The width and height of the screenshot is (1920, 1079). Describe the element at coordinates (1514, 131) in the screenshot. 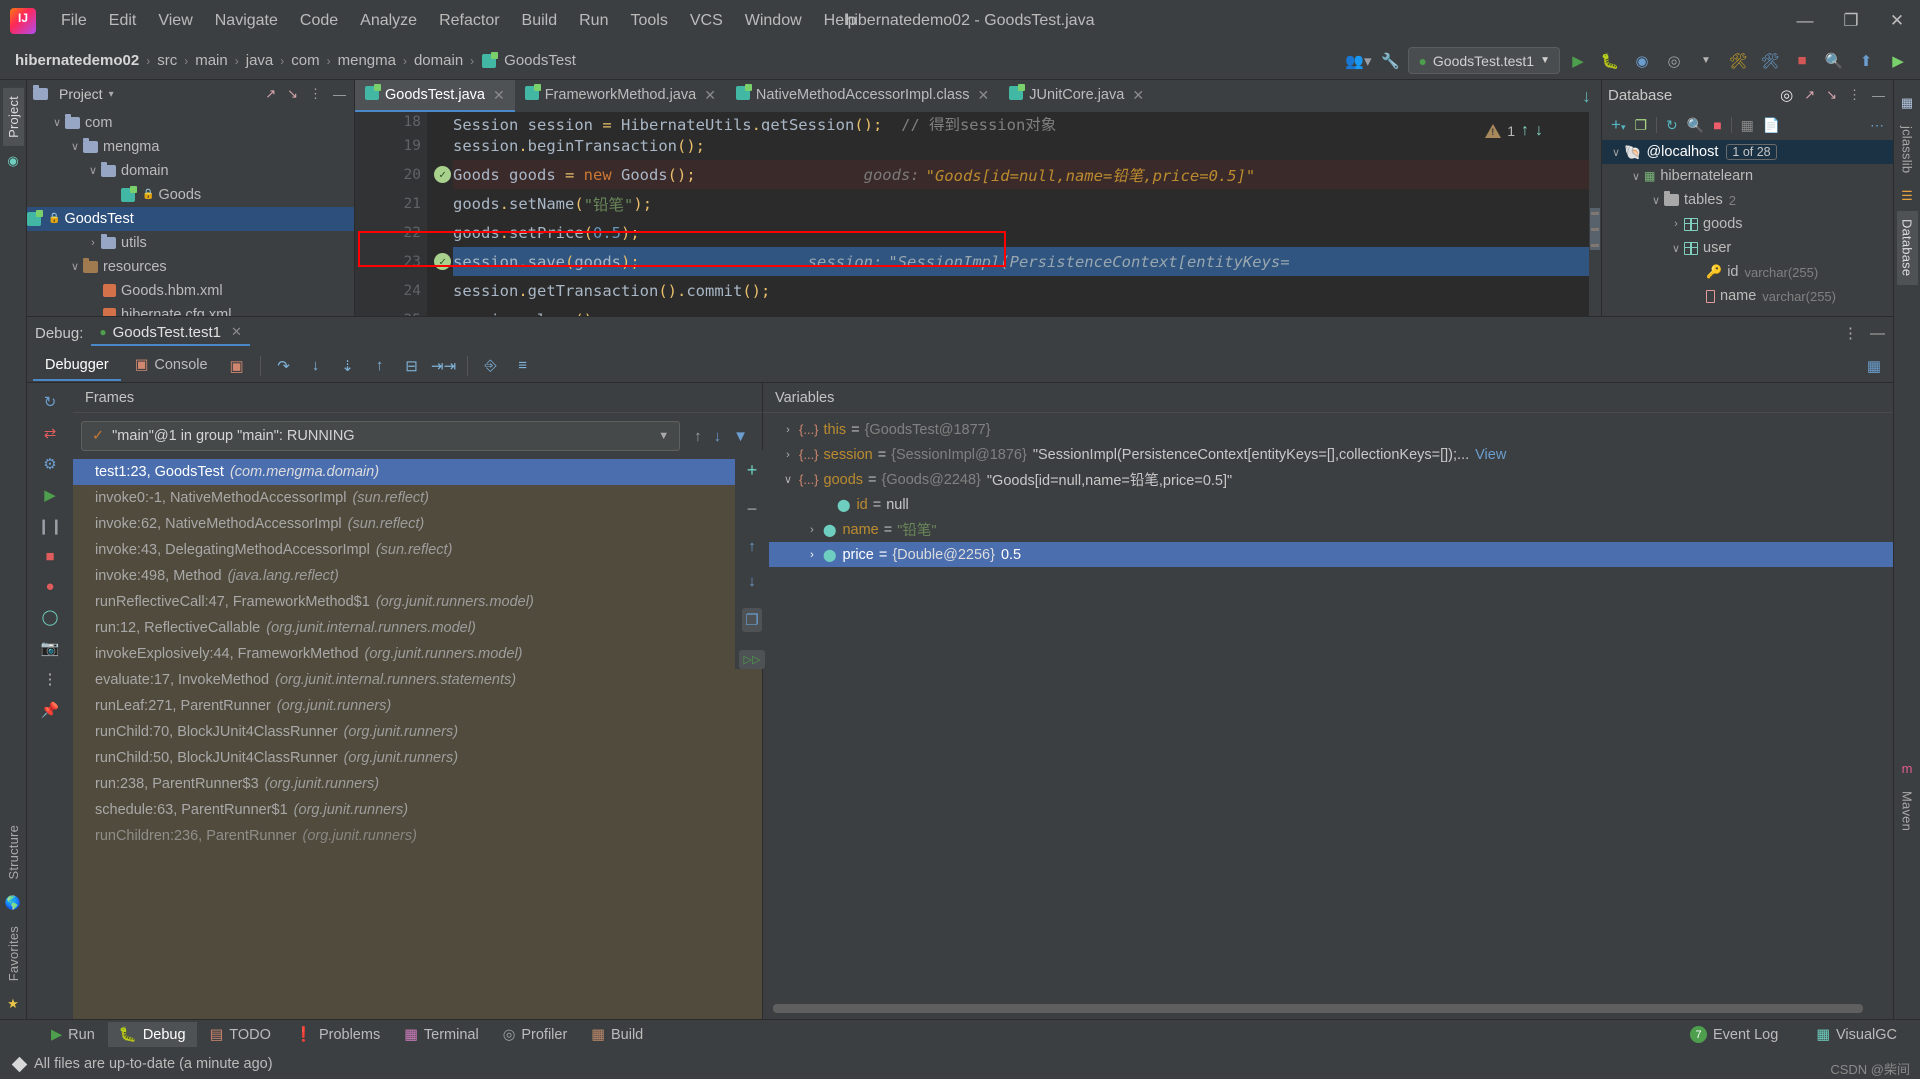

I see `inspection-indicator: 1 ↑ ↓` at that location.